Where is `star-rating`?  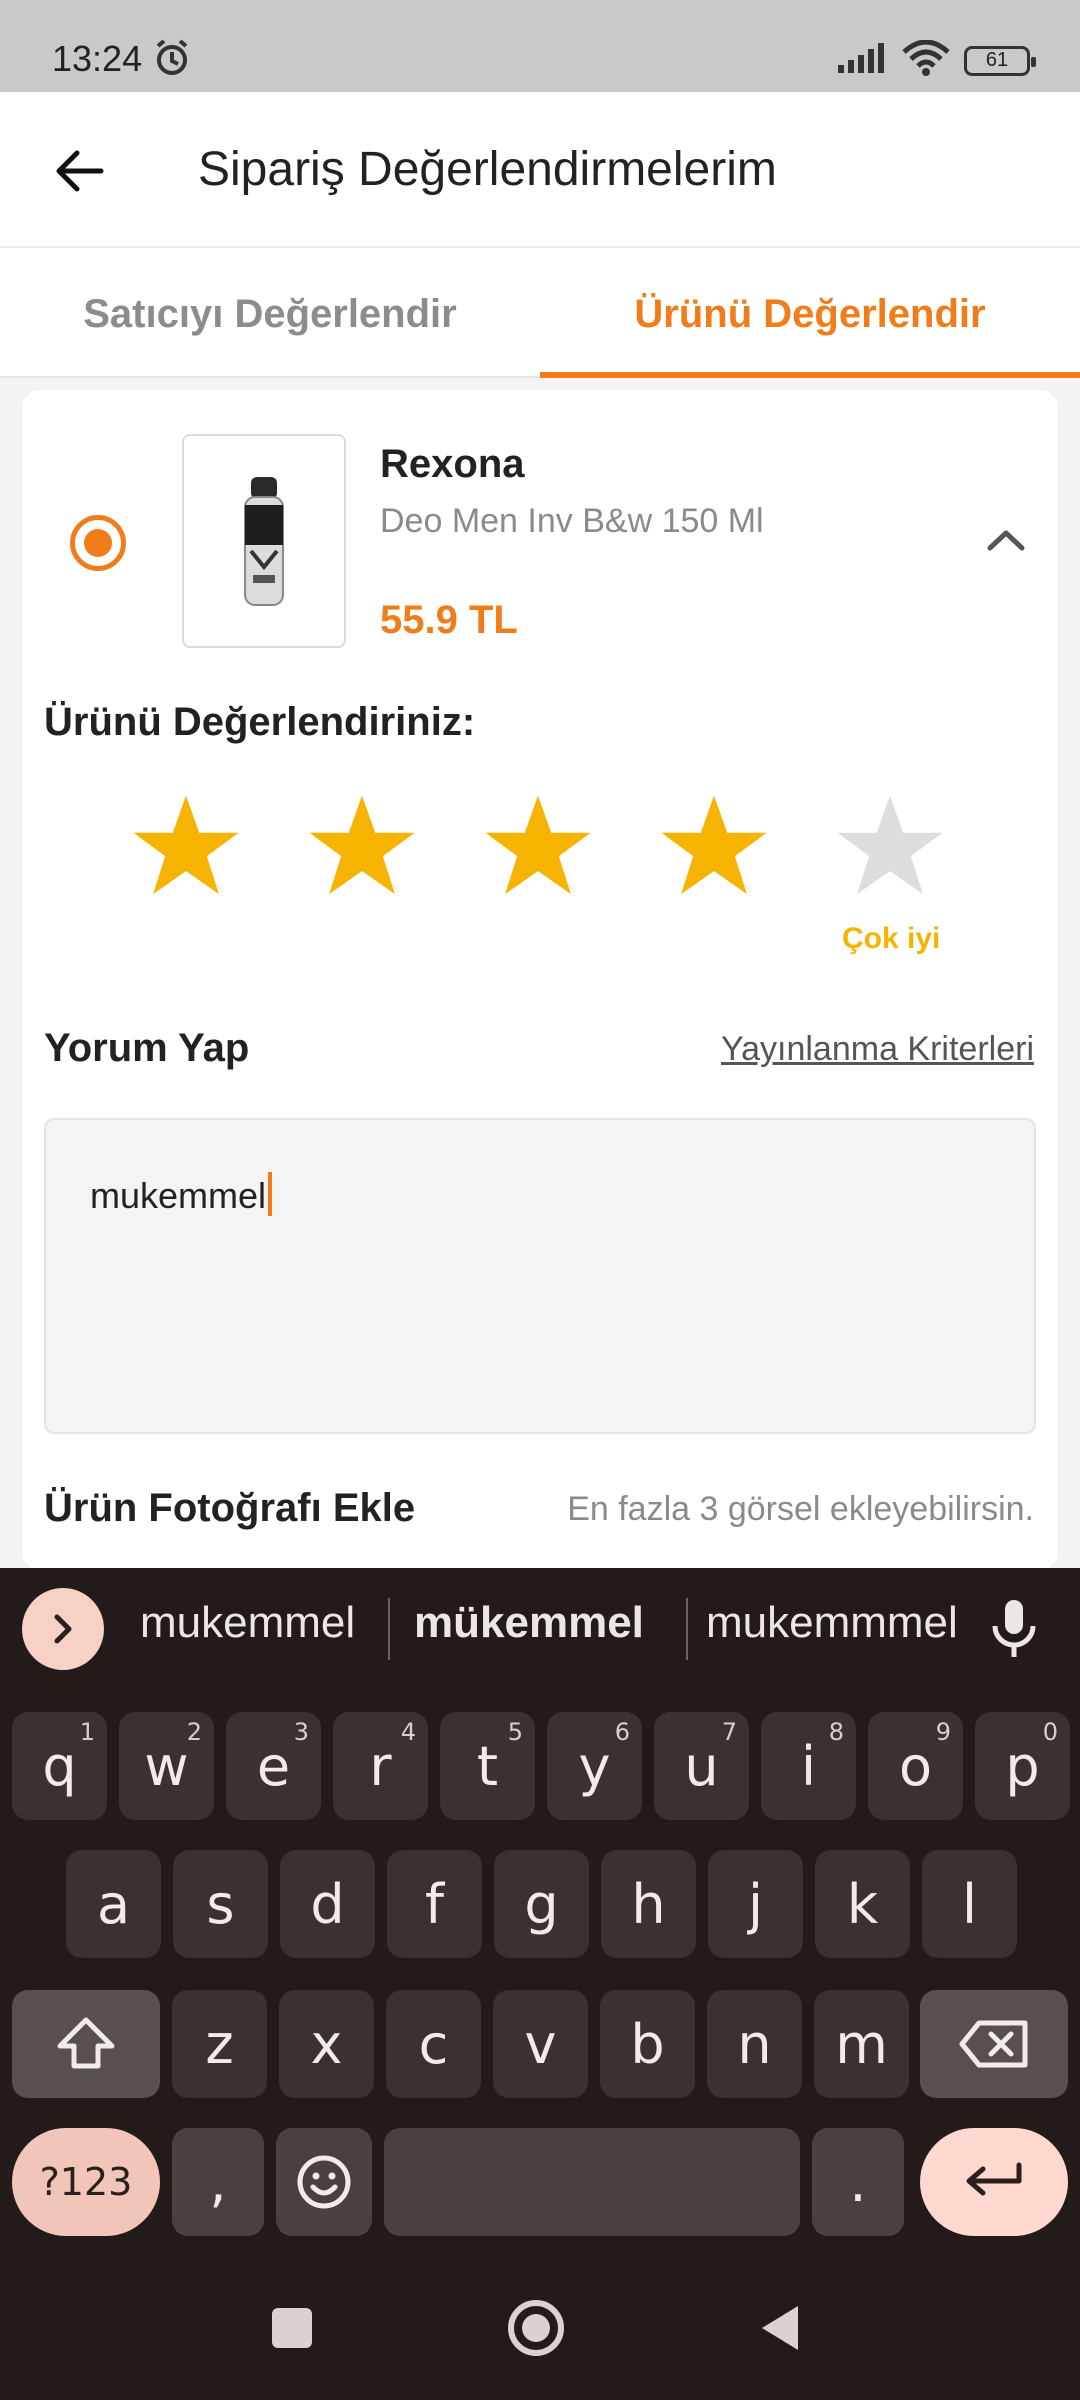
star-rating is located at coordinates (545, 850).